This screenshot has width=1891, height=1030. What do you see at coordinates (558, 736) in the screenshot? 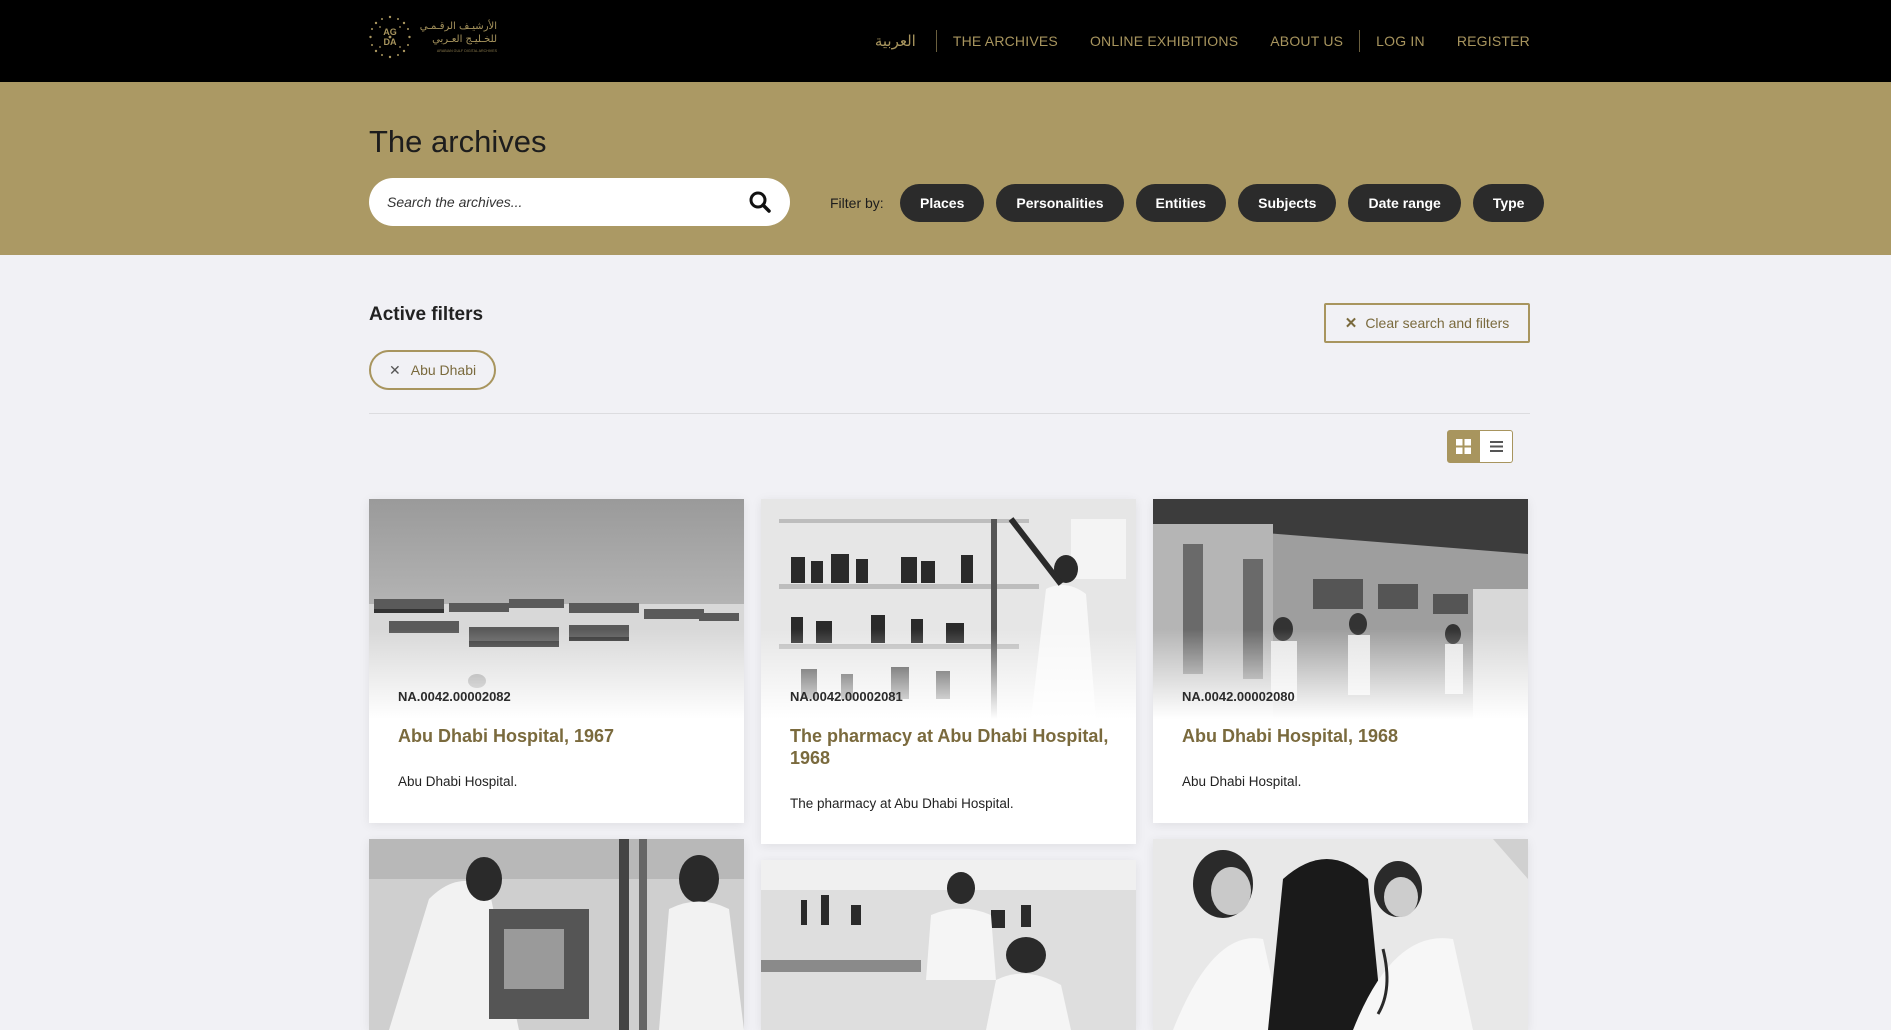
I see `result-title: Abu Dhabi Hospital, 1967` at bounding box center [558, 736].